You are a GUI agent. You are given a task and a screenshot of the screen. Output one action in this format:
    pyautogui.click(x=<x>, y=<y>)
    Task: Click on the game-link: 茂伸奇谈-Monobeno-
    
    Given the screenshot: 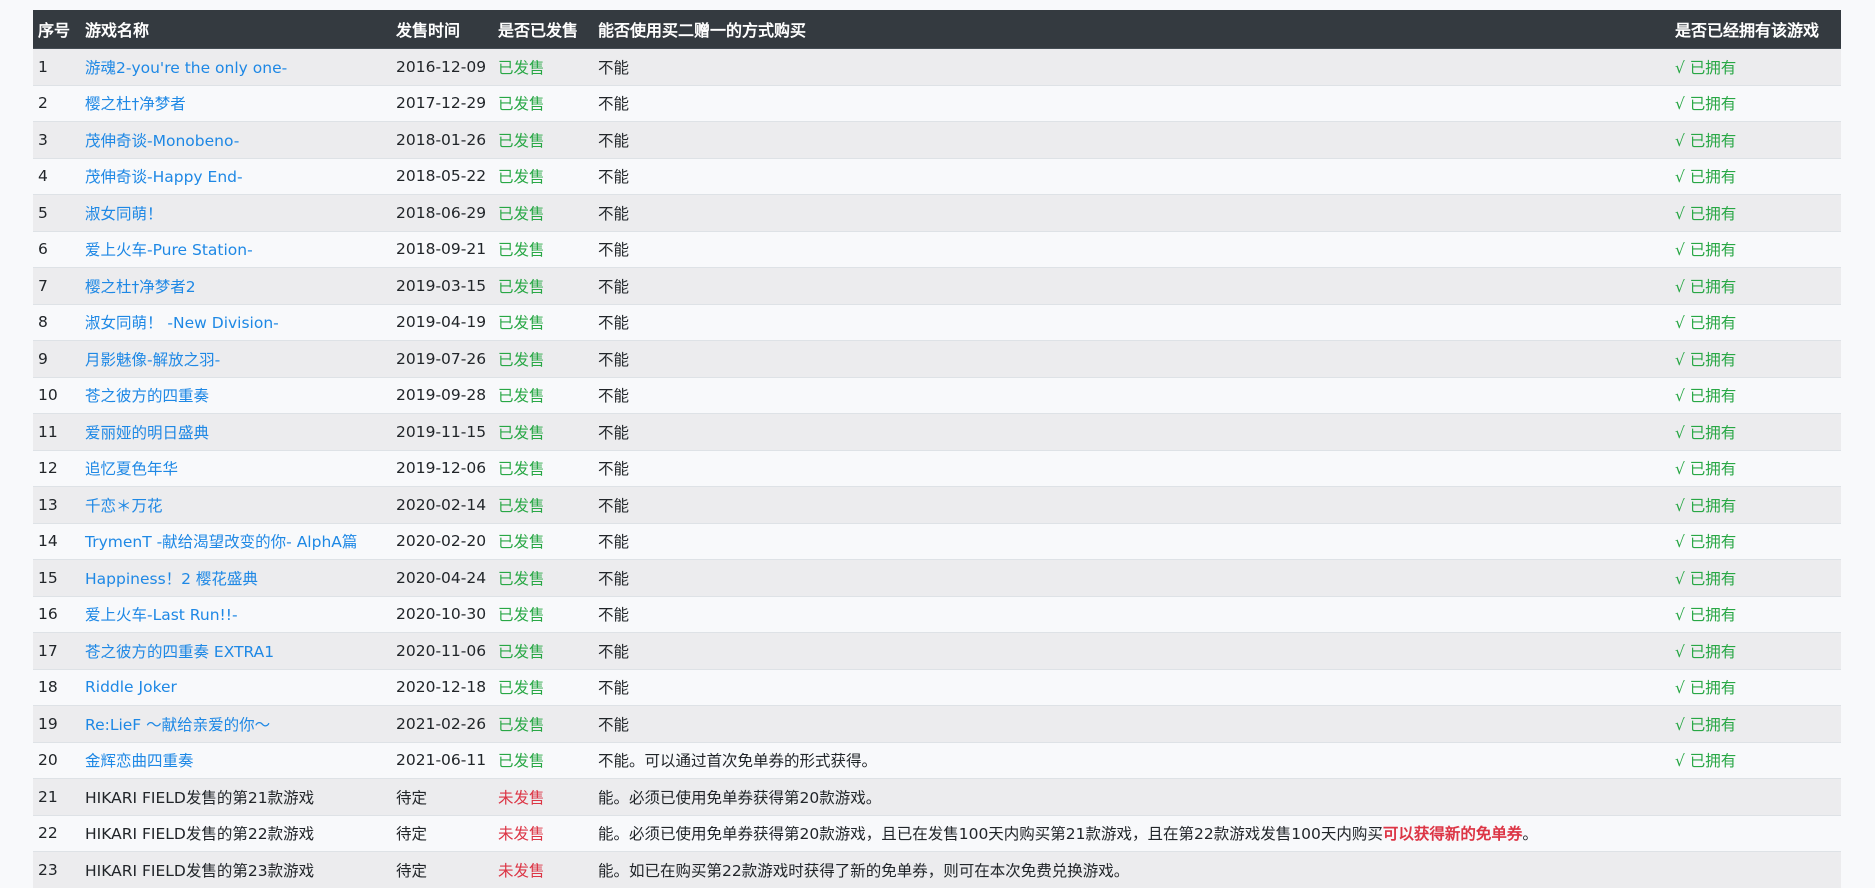 What is the action you would take?
    pyautogui.click(x=162, y=141)
    